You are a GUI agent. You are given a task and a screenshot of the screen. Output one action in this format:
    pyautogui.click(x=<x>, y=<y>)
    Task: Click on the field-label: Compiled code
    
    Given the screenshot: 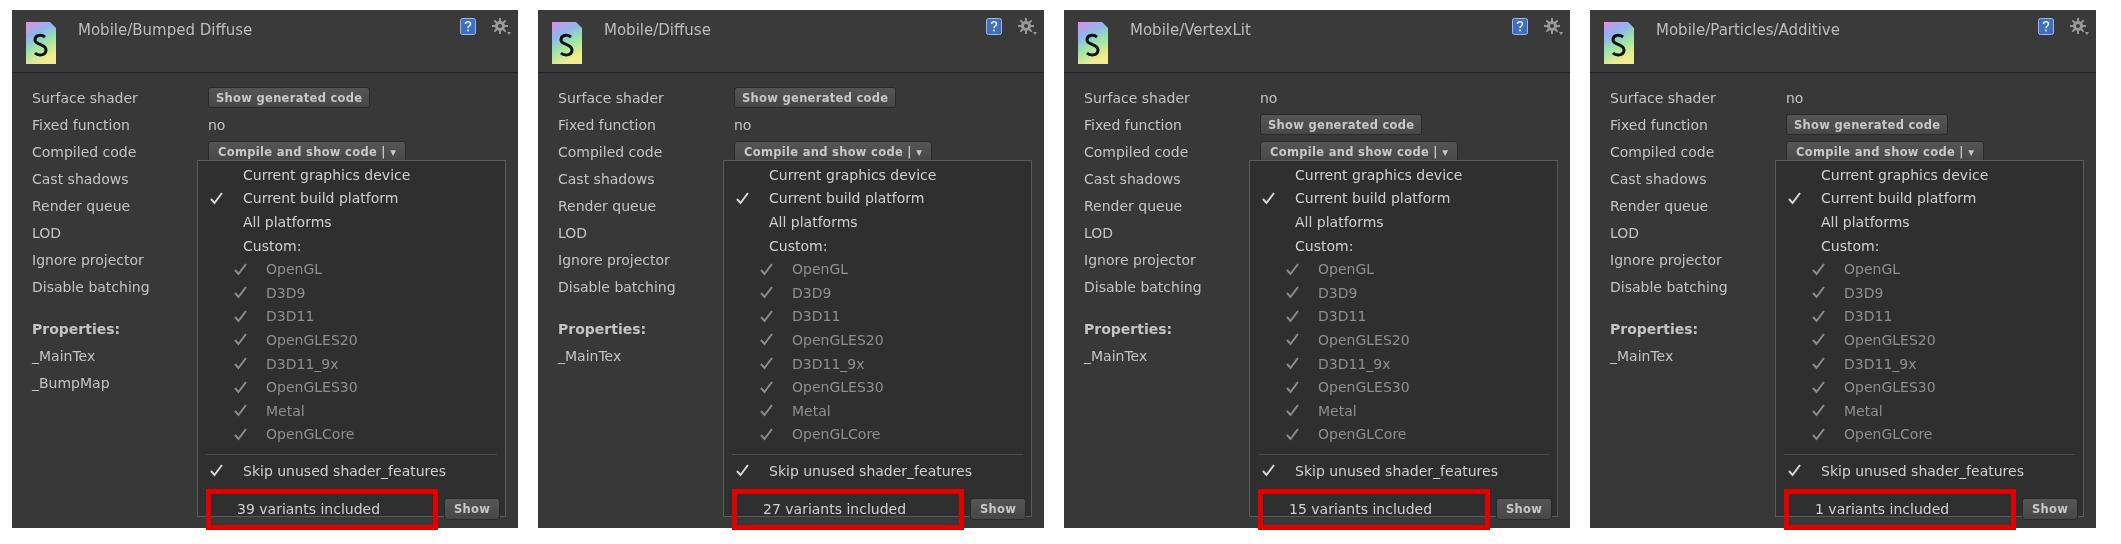 What is the action you would take?
    pyautogui.click(x=611, y=151)
    